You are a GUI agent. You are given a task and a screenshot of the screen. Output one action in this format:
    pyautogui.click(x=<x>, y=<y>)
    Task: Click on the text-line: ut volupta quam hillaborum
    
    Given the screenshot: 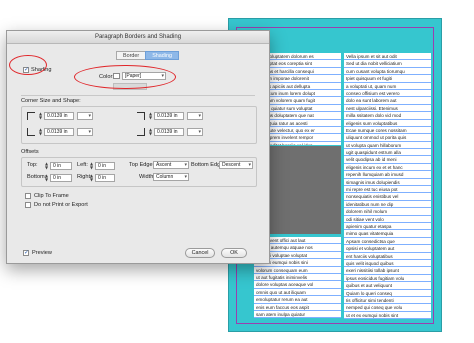 What is the action you would take?
    pyautogui.click(x=387, y=145)
    